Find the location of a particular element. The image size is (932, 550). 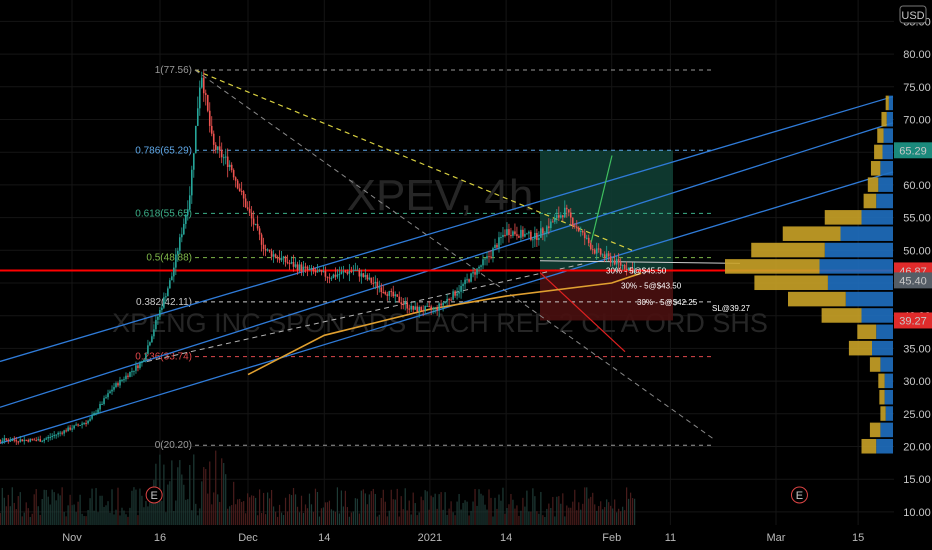

x-tick-label: 15 is located at coordinates (858, 538).